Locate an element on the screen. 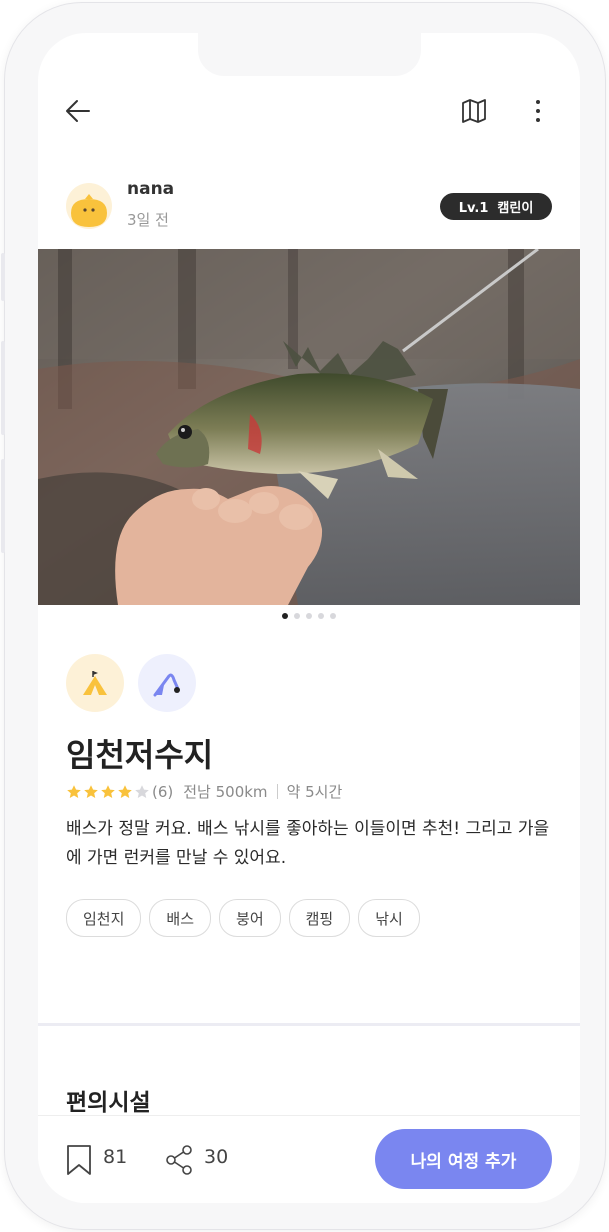  map-icon is located at coordinates (474, 111).